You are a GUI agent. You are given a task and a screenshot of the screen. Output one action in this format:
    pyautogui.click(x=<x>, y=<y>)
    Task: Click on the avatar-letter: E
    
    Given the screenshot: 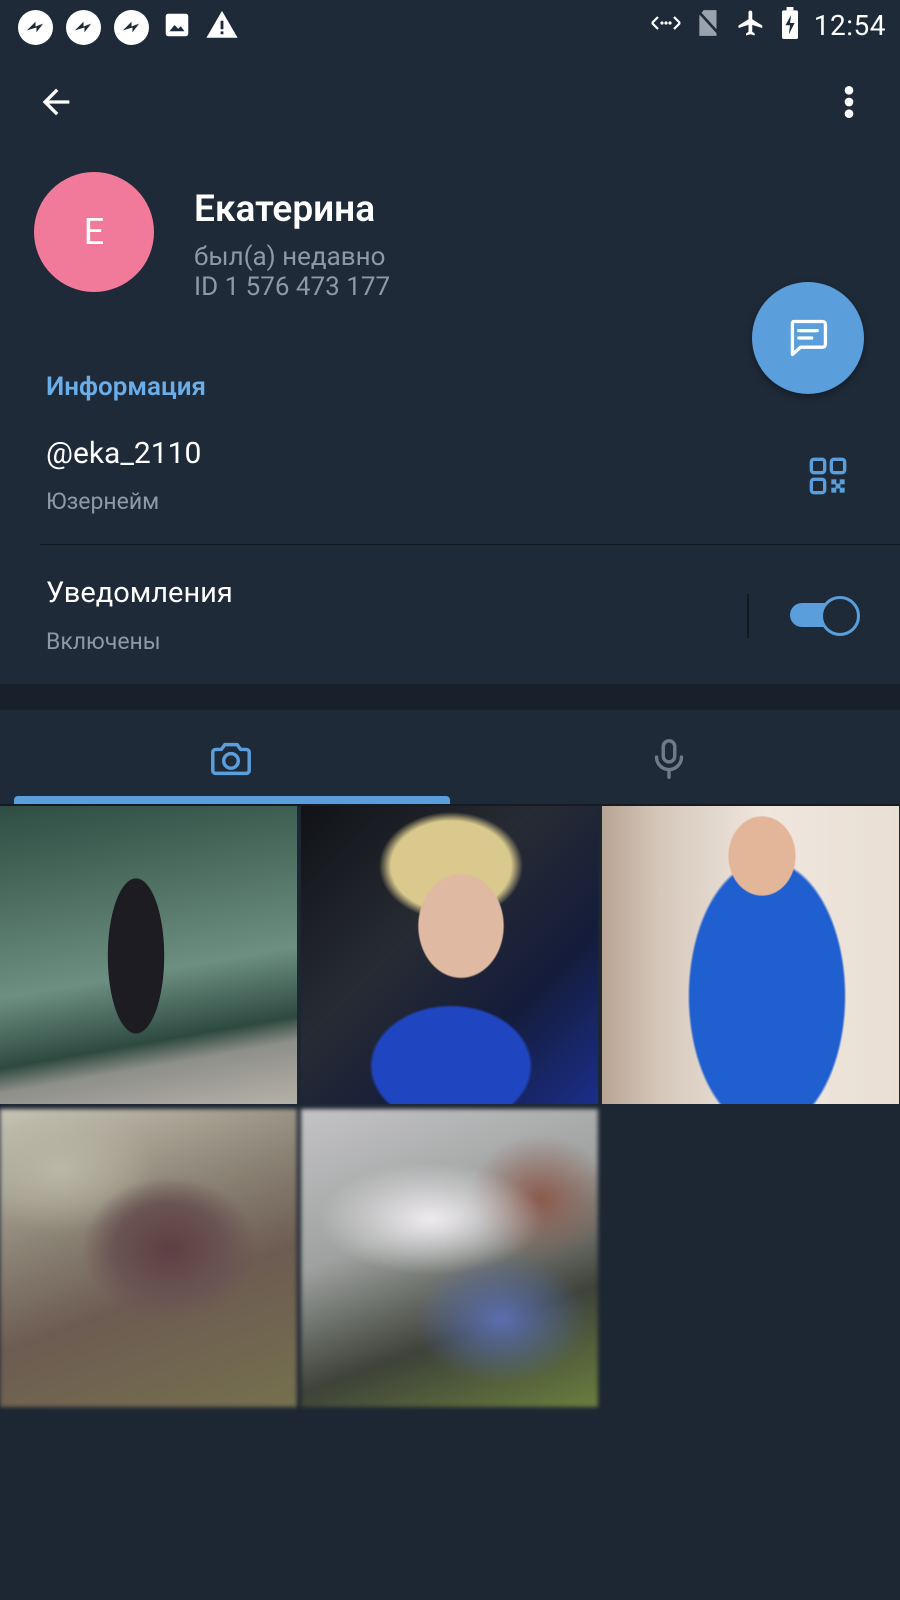 What is the action you would take?
    pyautogui.click(x=94, y=232)
    